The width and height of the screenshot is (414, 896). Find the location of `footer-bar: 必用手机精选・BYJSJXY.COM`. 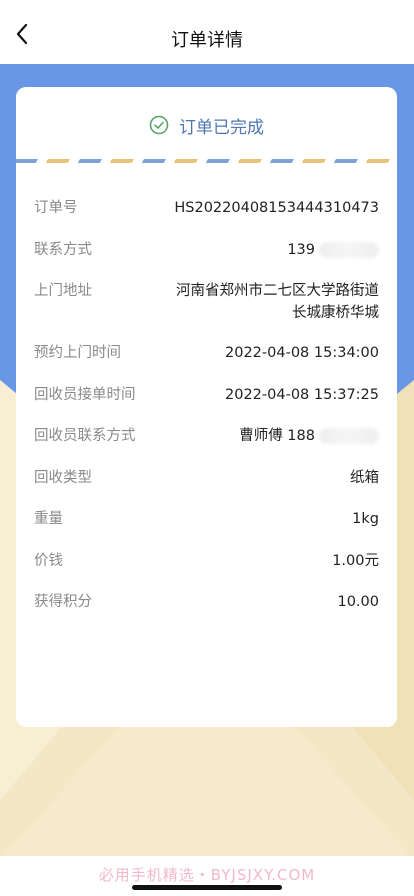

footer-bar: 必用手机精选・BYJSJXY.COM is located at coordinates (207, 876).